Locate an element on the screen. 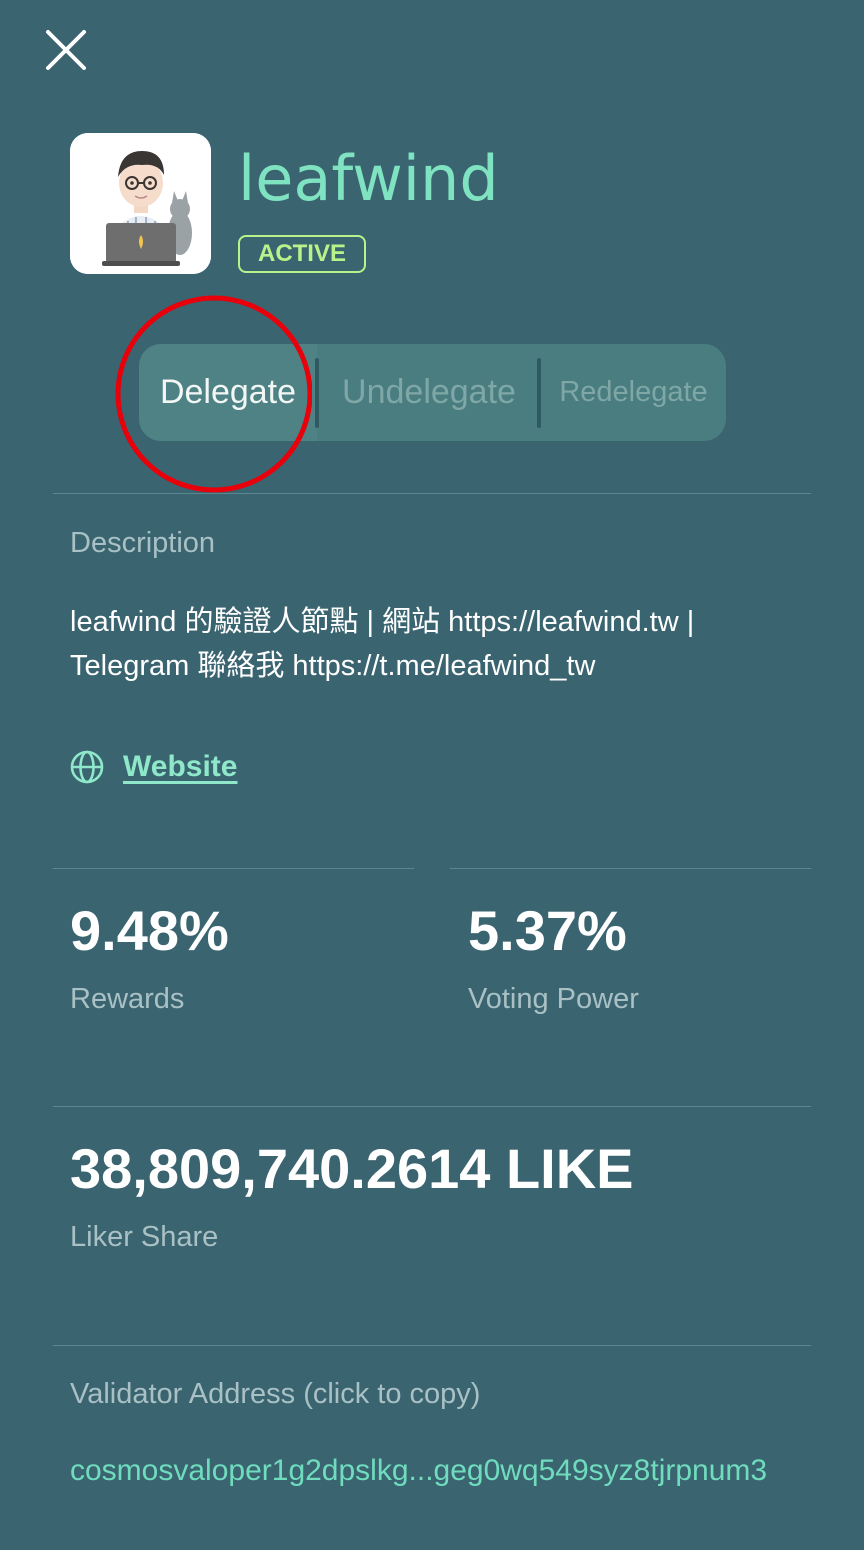 The width and height of the screenshot is (864, 1550). undelegate-button: Undelegate is located at coordinates (429, 392).